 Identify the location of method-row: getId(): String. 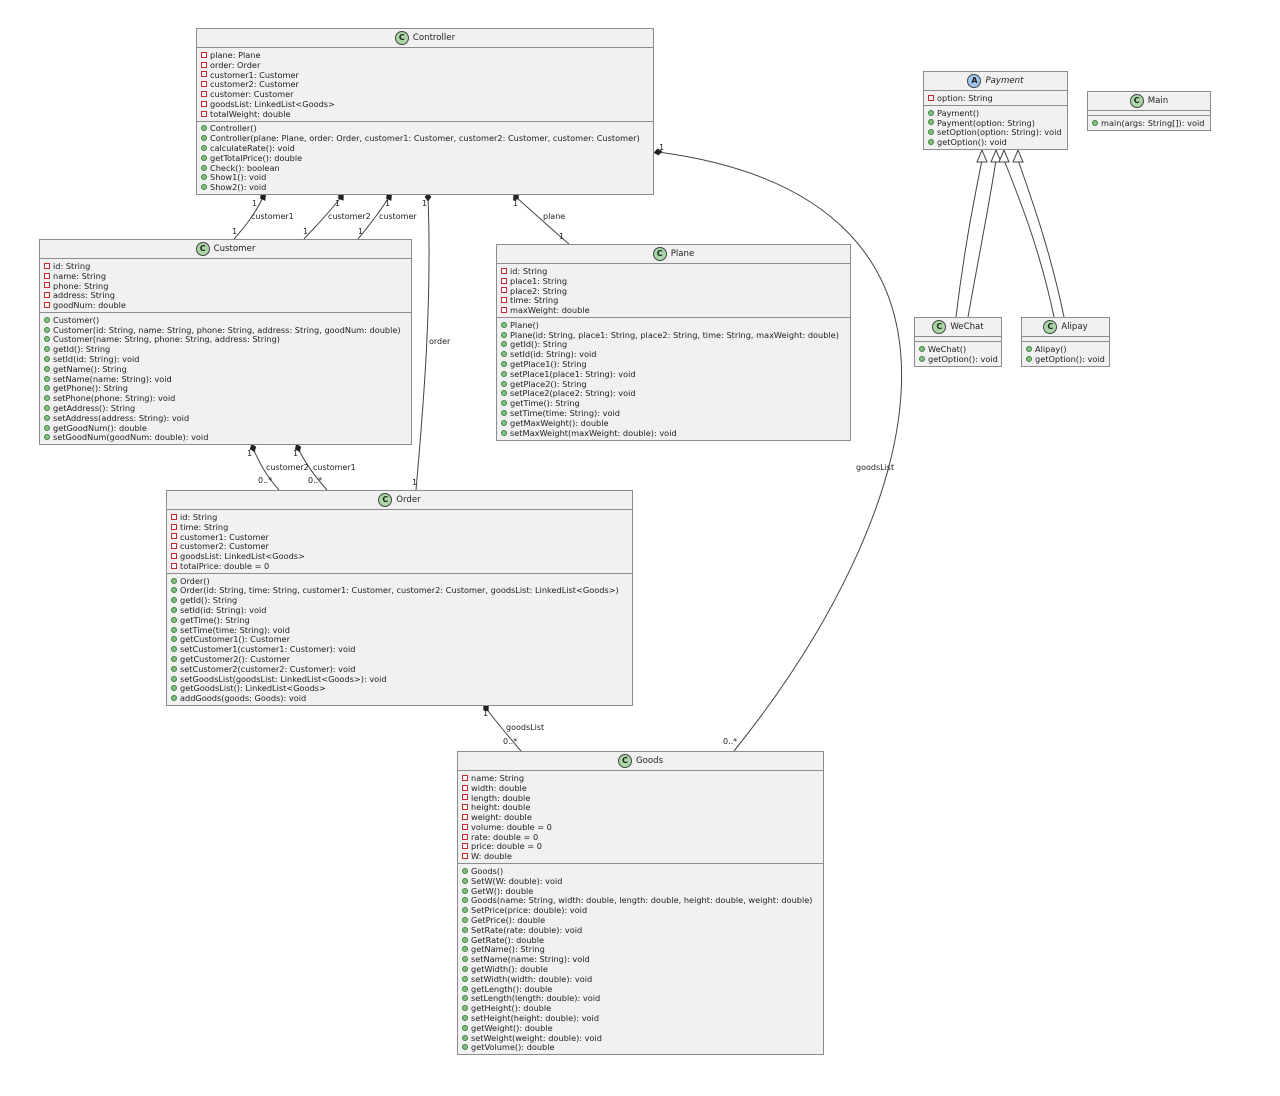
(673, 344).